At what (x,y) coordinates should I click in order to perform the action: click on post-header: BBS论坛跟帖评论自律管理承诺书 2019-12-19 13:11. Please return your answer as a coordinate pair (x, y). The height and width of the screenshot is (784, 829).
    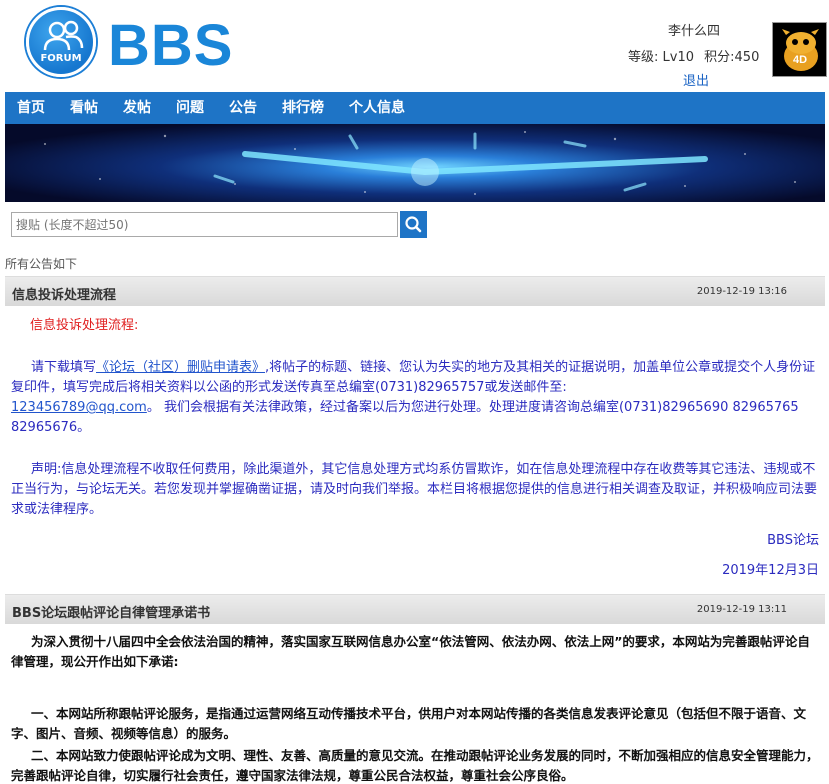
    Looking at the image, I should click on (415, 609).